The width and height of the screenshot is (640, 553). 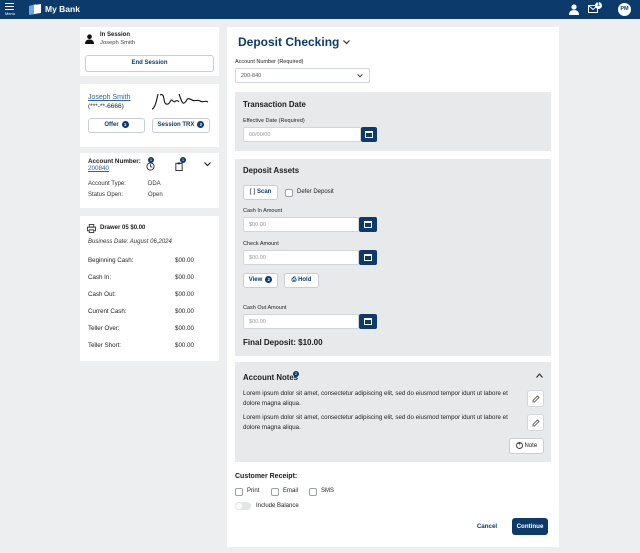 What do you see at coordinates (149, 63) in the screenshot?
I see `end-session-button: End Session` at bounding box center [149, 63].